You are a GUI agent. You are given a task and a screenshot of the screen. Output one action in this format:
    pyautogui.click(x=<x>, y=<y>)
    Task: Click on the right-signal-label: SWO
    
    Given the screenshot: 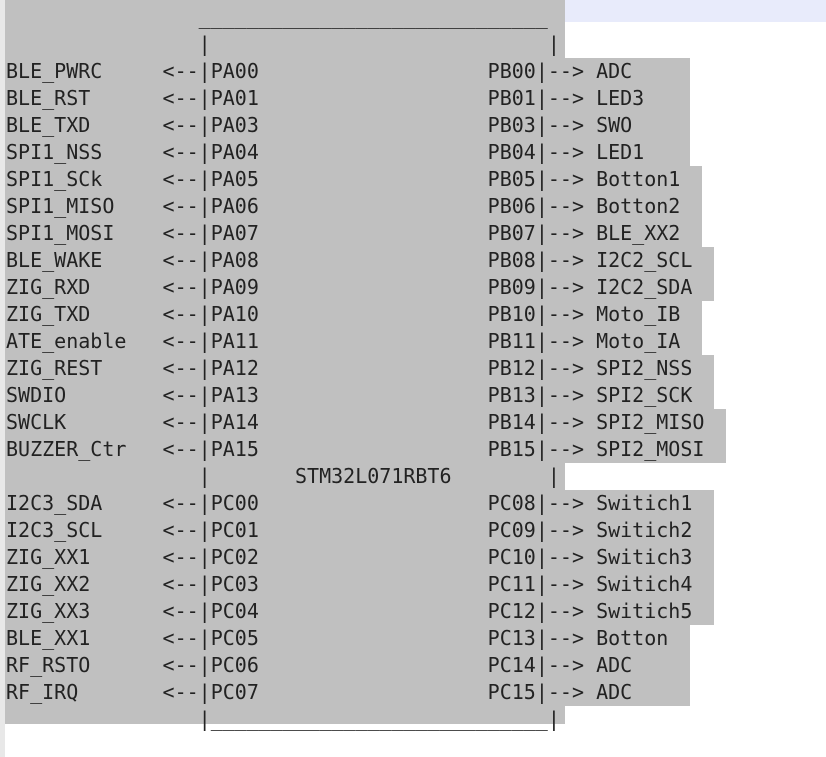 What is the action you would take?
    pyautogui.click(x=614, y=125)
    